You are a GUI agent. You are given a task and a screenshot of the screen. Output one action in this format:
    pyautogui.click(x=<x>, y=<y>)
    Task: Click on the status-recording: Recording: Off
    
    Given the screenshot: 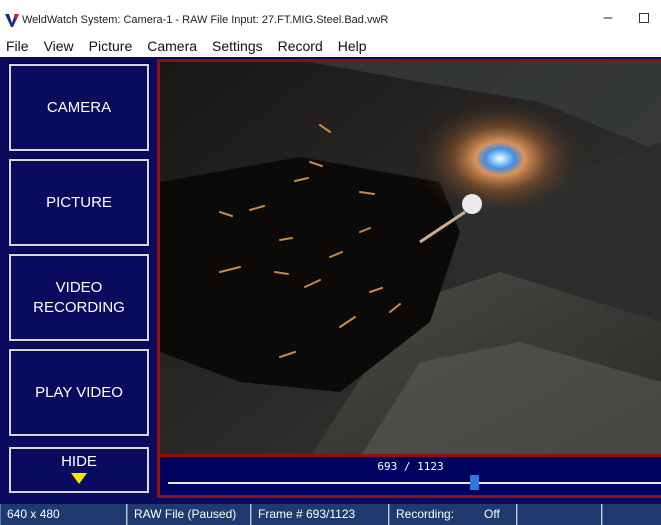 What is the action you would take?
    pyautogui.click(x=453, y=514)
    